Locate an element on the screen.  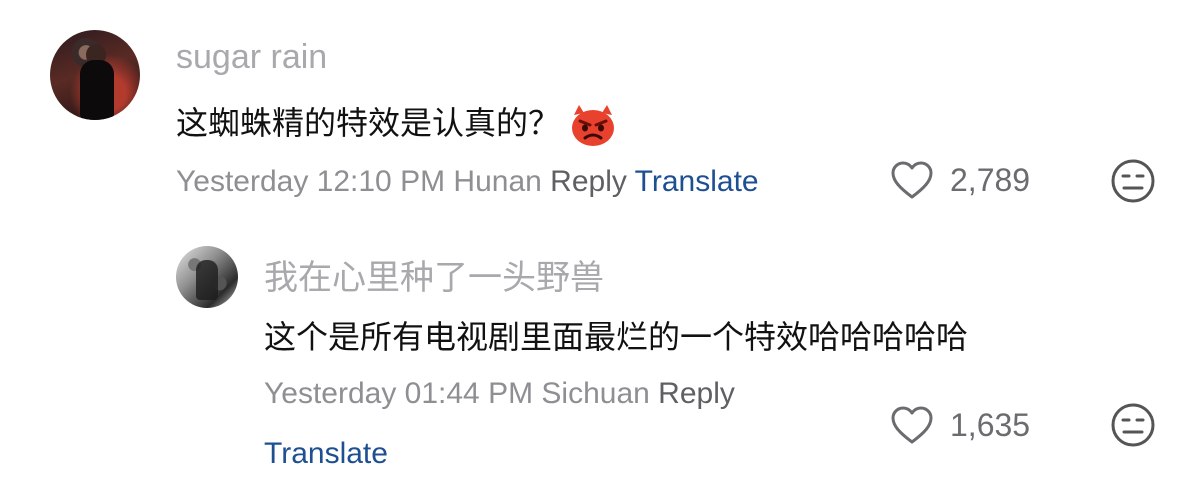
reply-time: Yesterday 01:44 PM is located at coordinates (399, 393).